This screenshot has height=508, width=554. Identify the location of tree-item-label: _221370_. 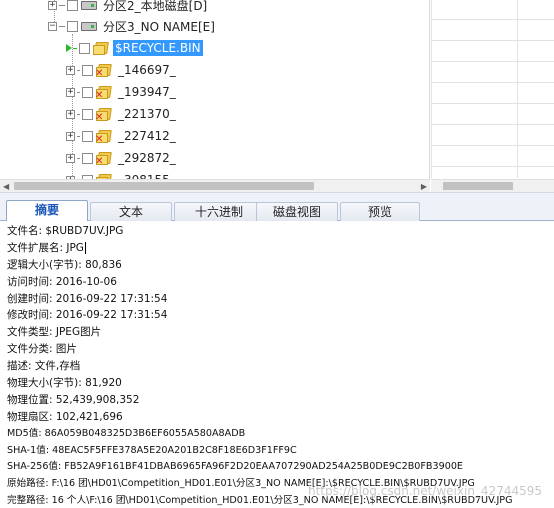
(147, 114).